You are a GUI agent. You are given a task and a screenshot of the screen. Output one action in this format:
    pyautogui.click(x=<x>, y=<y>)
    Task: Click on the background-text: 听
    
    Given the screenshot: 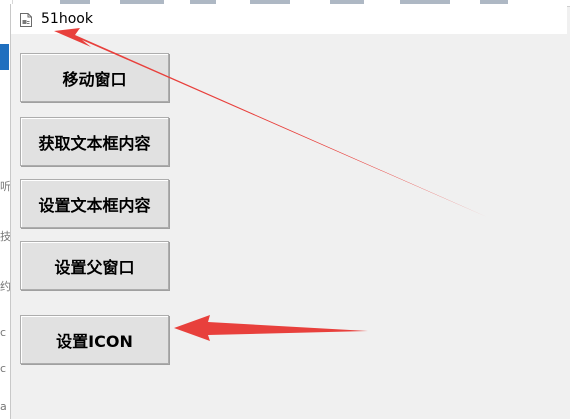 What is the action you would take?
    pyautogui.click(x=5, y=186)
    